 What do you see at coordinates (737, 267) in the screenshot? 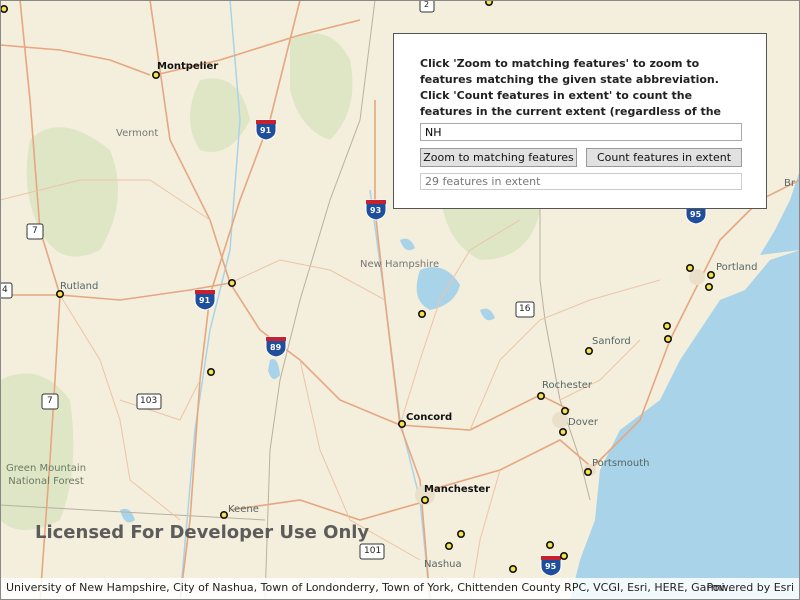
I see `city-label-portland: Portland` at bounding box center [737, 267].